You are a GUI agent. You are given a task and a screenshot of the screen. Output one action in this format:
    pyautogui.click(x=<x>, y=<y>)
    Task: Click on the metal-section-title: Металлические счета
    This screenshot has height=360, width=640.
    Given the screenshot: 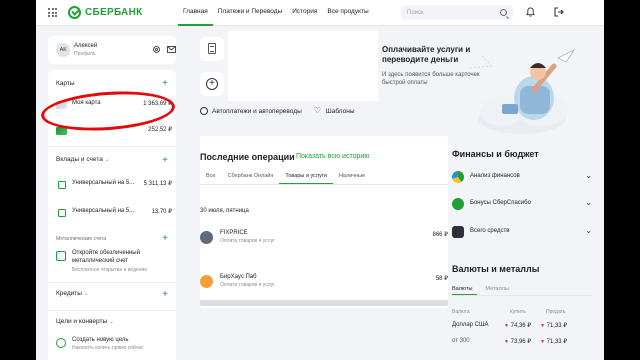 What is the action you would take?
    pyautogui.click(x=81, y=239)
    